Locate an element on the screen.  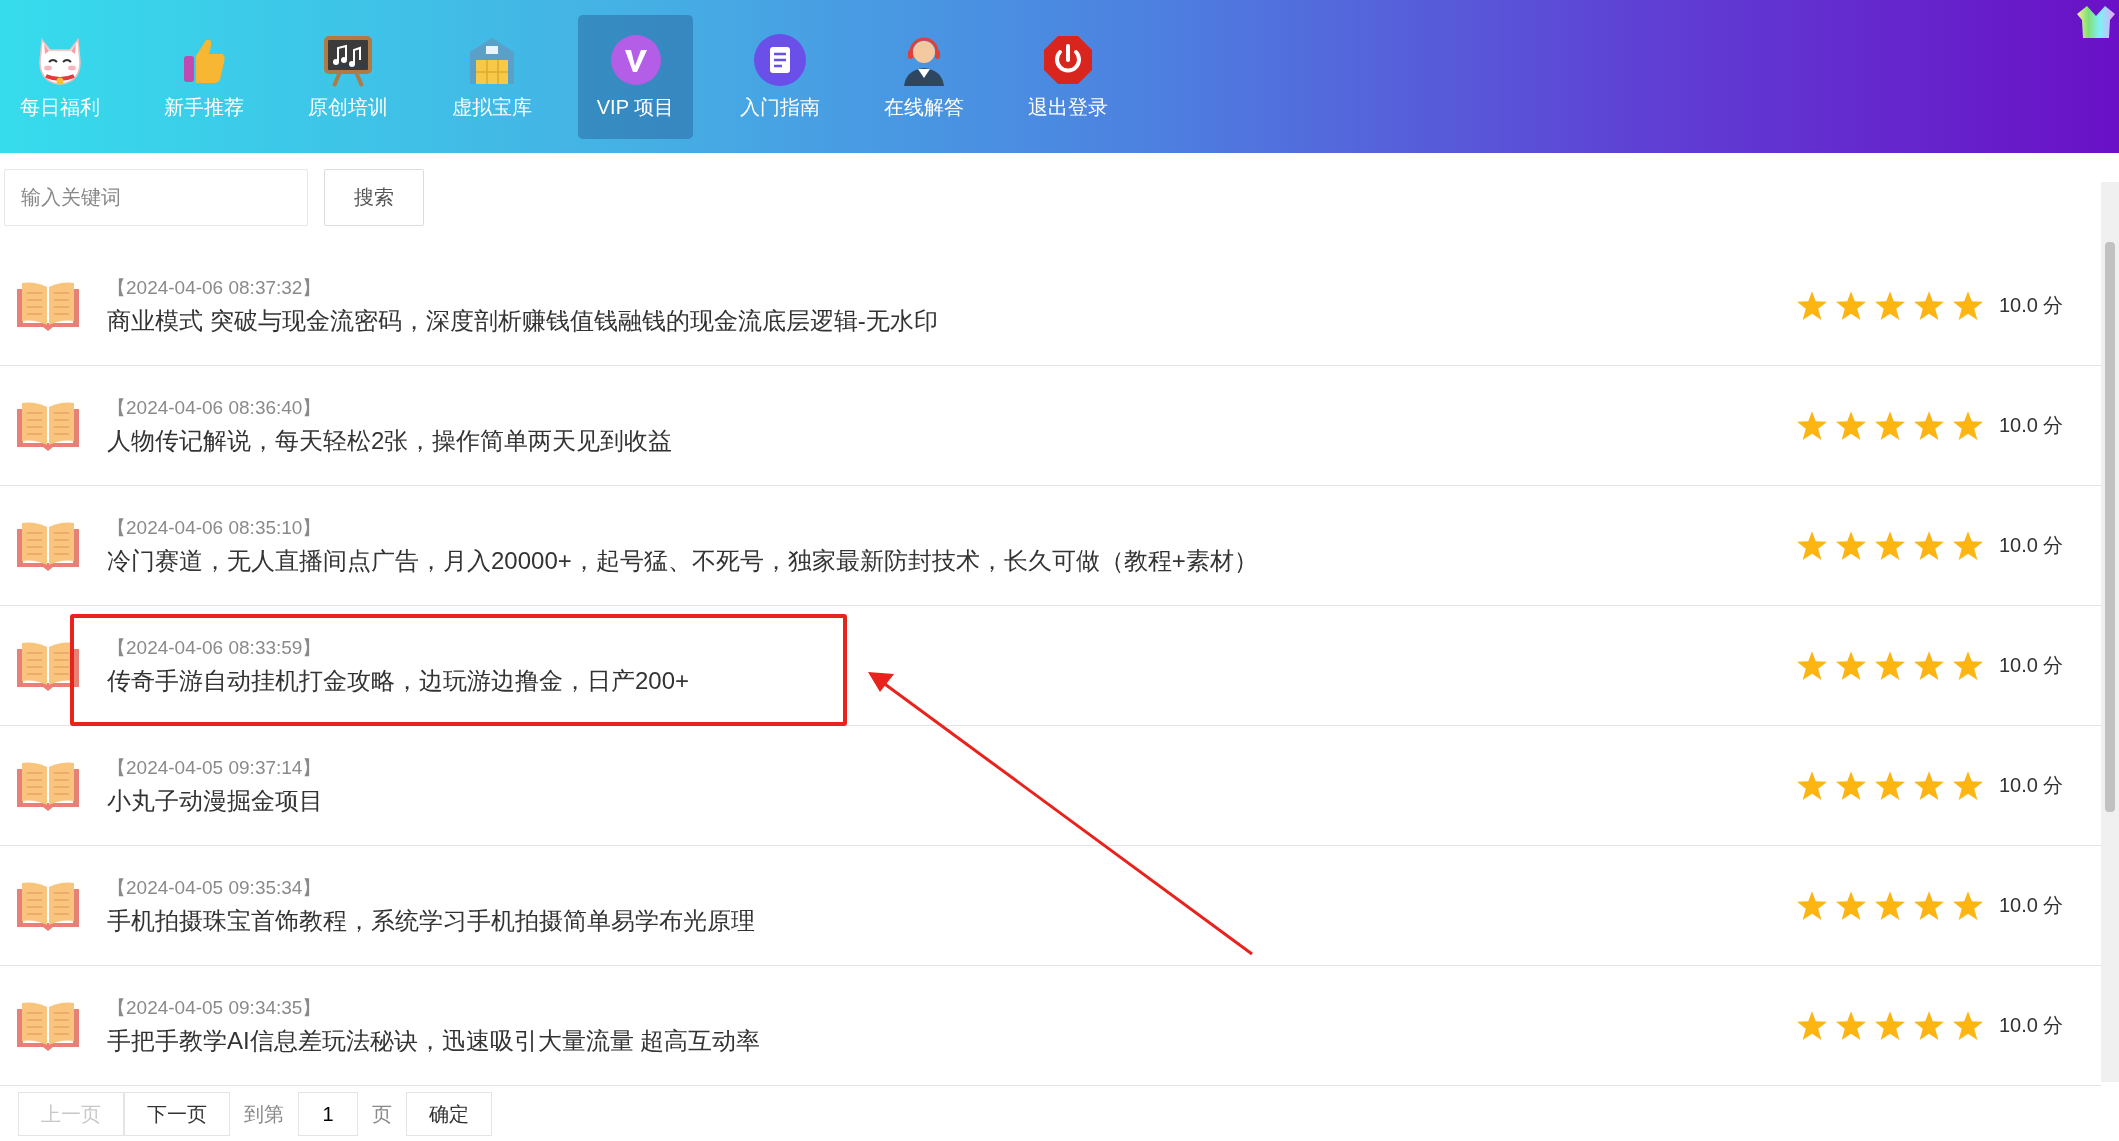
item-timestamp: 【2024-04-06 08:33:59】 is located at coordinates (215, 647).